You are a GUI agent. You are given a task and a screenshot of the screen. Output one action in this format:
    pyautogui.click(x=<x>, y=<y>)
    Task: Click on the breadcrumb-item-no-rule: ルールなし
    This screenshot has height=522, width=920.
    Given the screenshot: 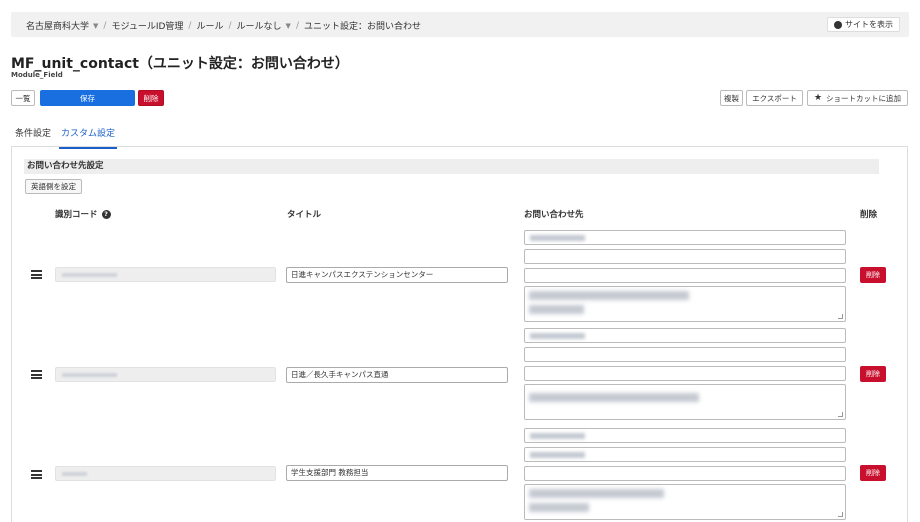 What is the action you would take?
    pyautogui.click(x=259, y=25)
    